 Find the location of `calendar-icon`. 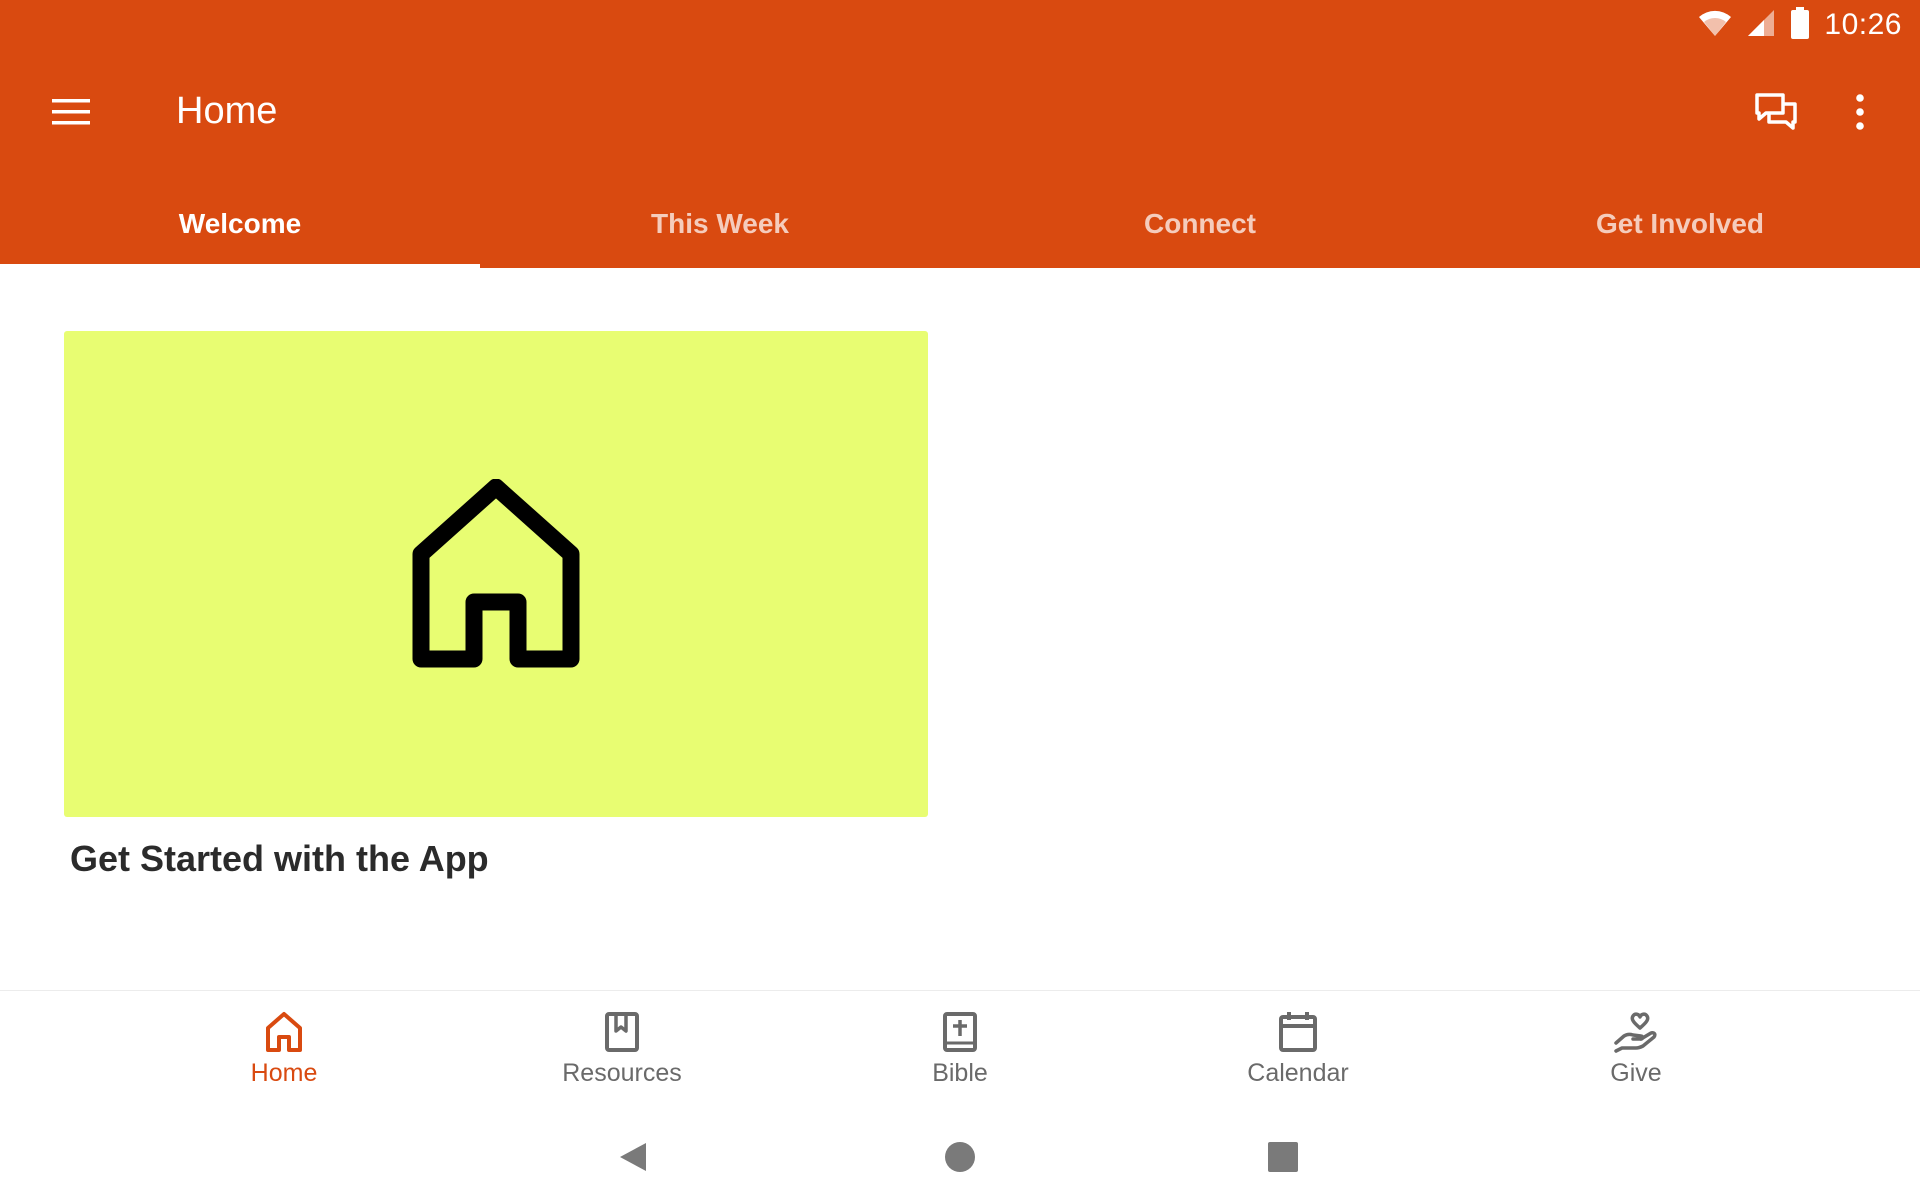

calendar-icon is located at coordinates (1298, 1032).